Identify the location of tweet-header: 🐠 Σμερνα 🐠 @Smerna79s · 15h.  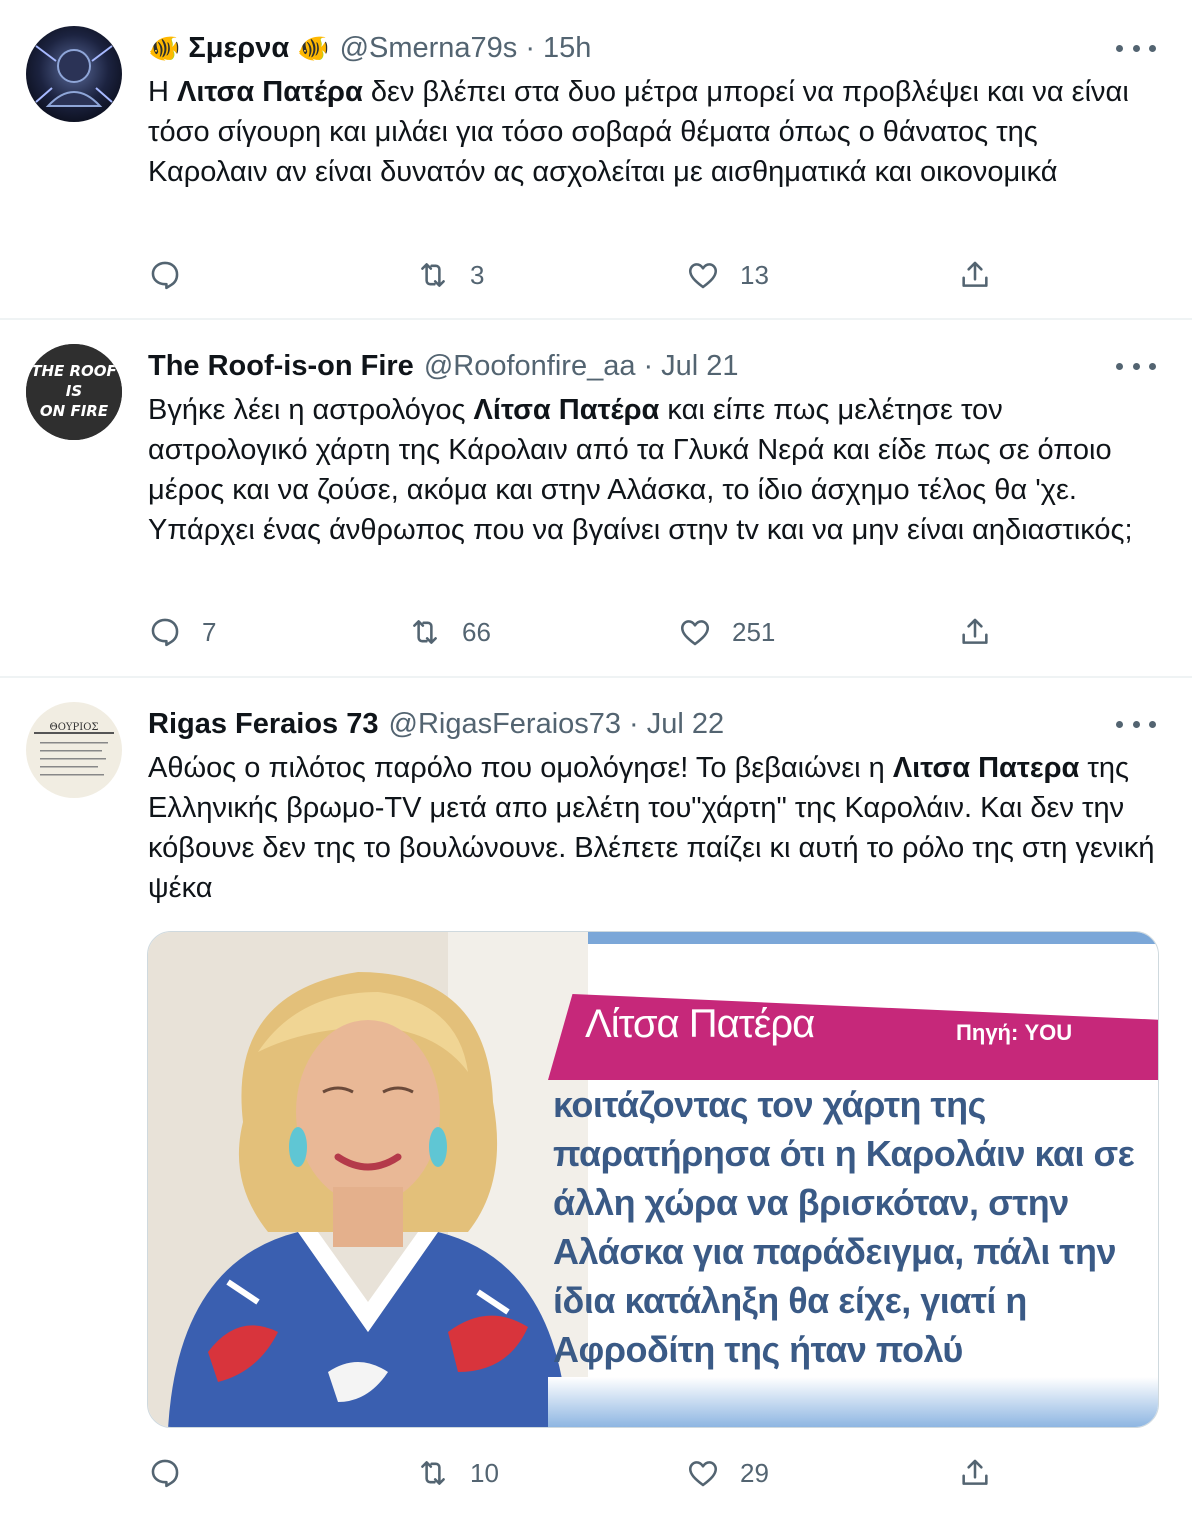
(630, 48).